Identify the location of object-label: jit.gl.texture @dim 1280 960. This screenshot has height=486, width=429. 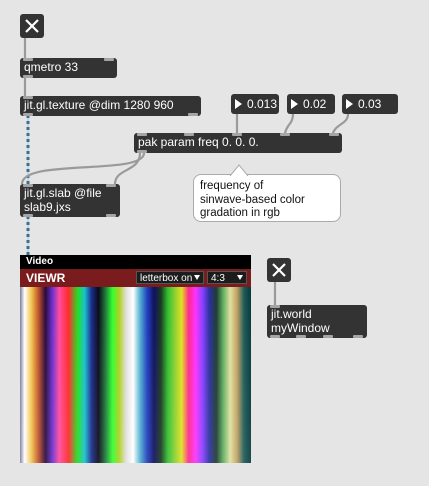
(99, 105).